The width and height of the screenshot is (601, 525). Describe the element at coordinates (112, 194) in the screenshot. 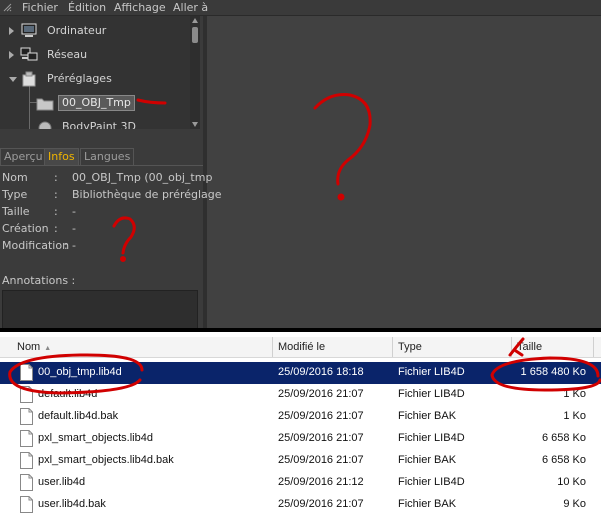

I see `info-row-type: Type: Bibliothèque de préréglage` at that location.